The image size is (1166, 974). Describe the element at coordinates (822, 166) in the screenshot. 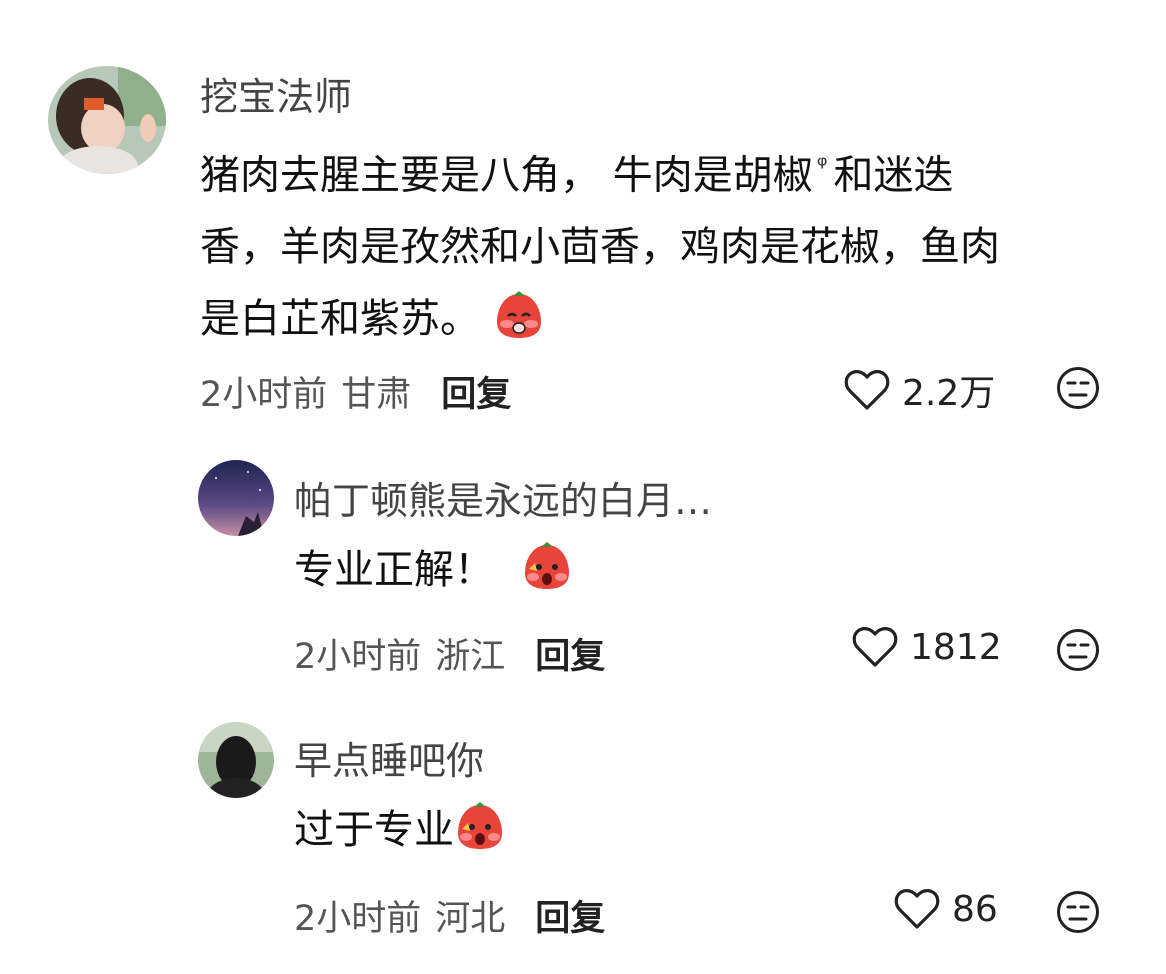

I see `search-icon: ᵠ` at that location.